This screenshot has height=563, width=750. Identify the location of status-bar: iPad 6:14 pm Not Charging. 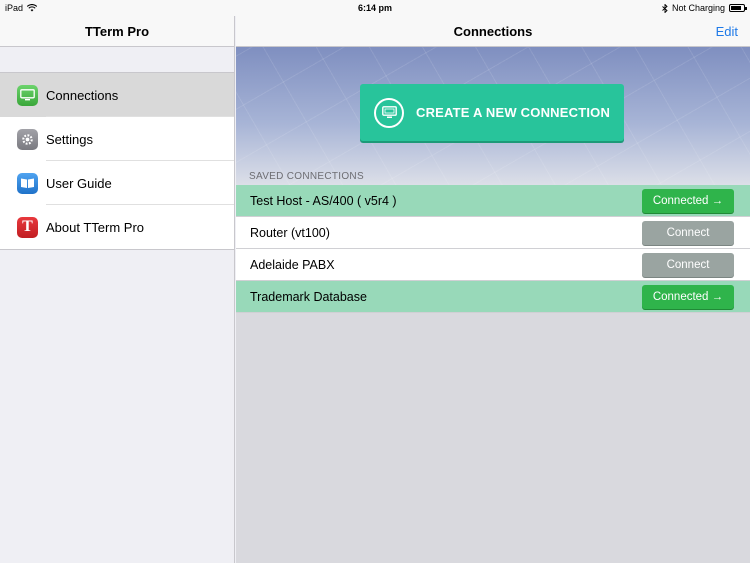
(375, 8).